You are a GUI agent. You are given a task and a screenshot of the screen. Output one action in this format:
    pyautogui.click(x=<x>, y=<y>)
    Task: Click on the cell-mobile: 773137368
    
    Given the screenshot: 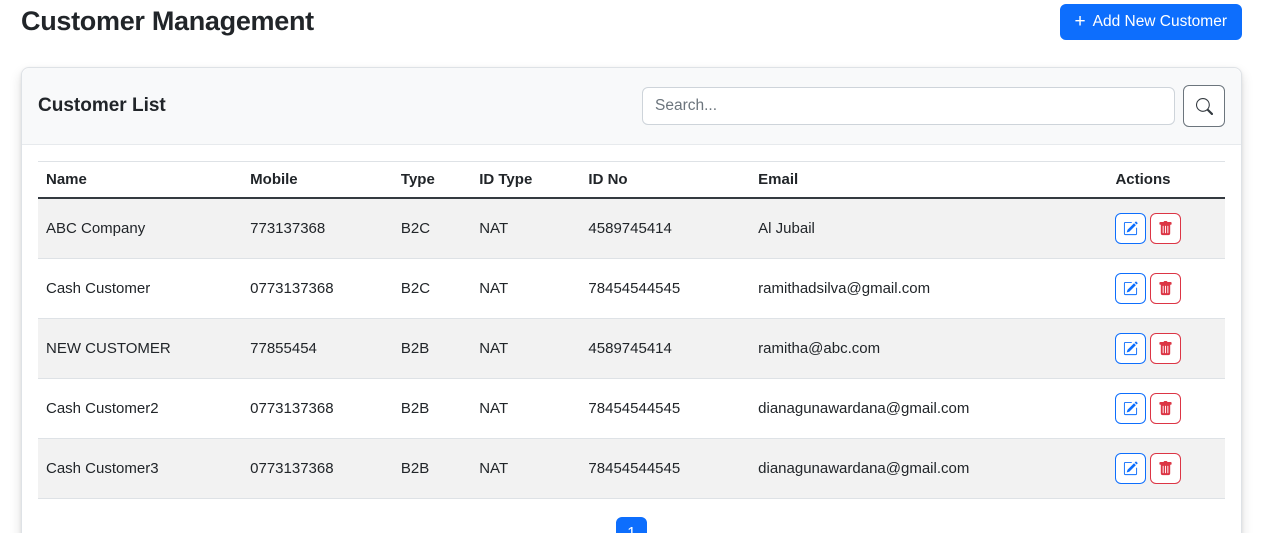 What is the action you would take?
    pyautogui.click(x=317, y=228)
    